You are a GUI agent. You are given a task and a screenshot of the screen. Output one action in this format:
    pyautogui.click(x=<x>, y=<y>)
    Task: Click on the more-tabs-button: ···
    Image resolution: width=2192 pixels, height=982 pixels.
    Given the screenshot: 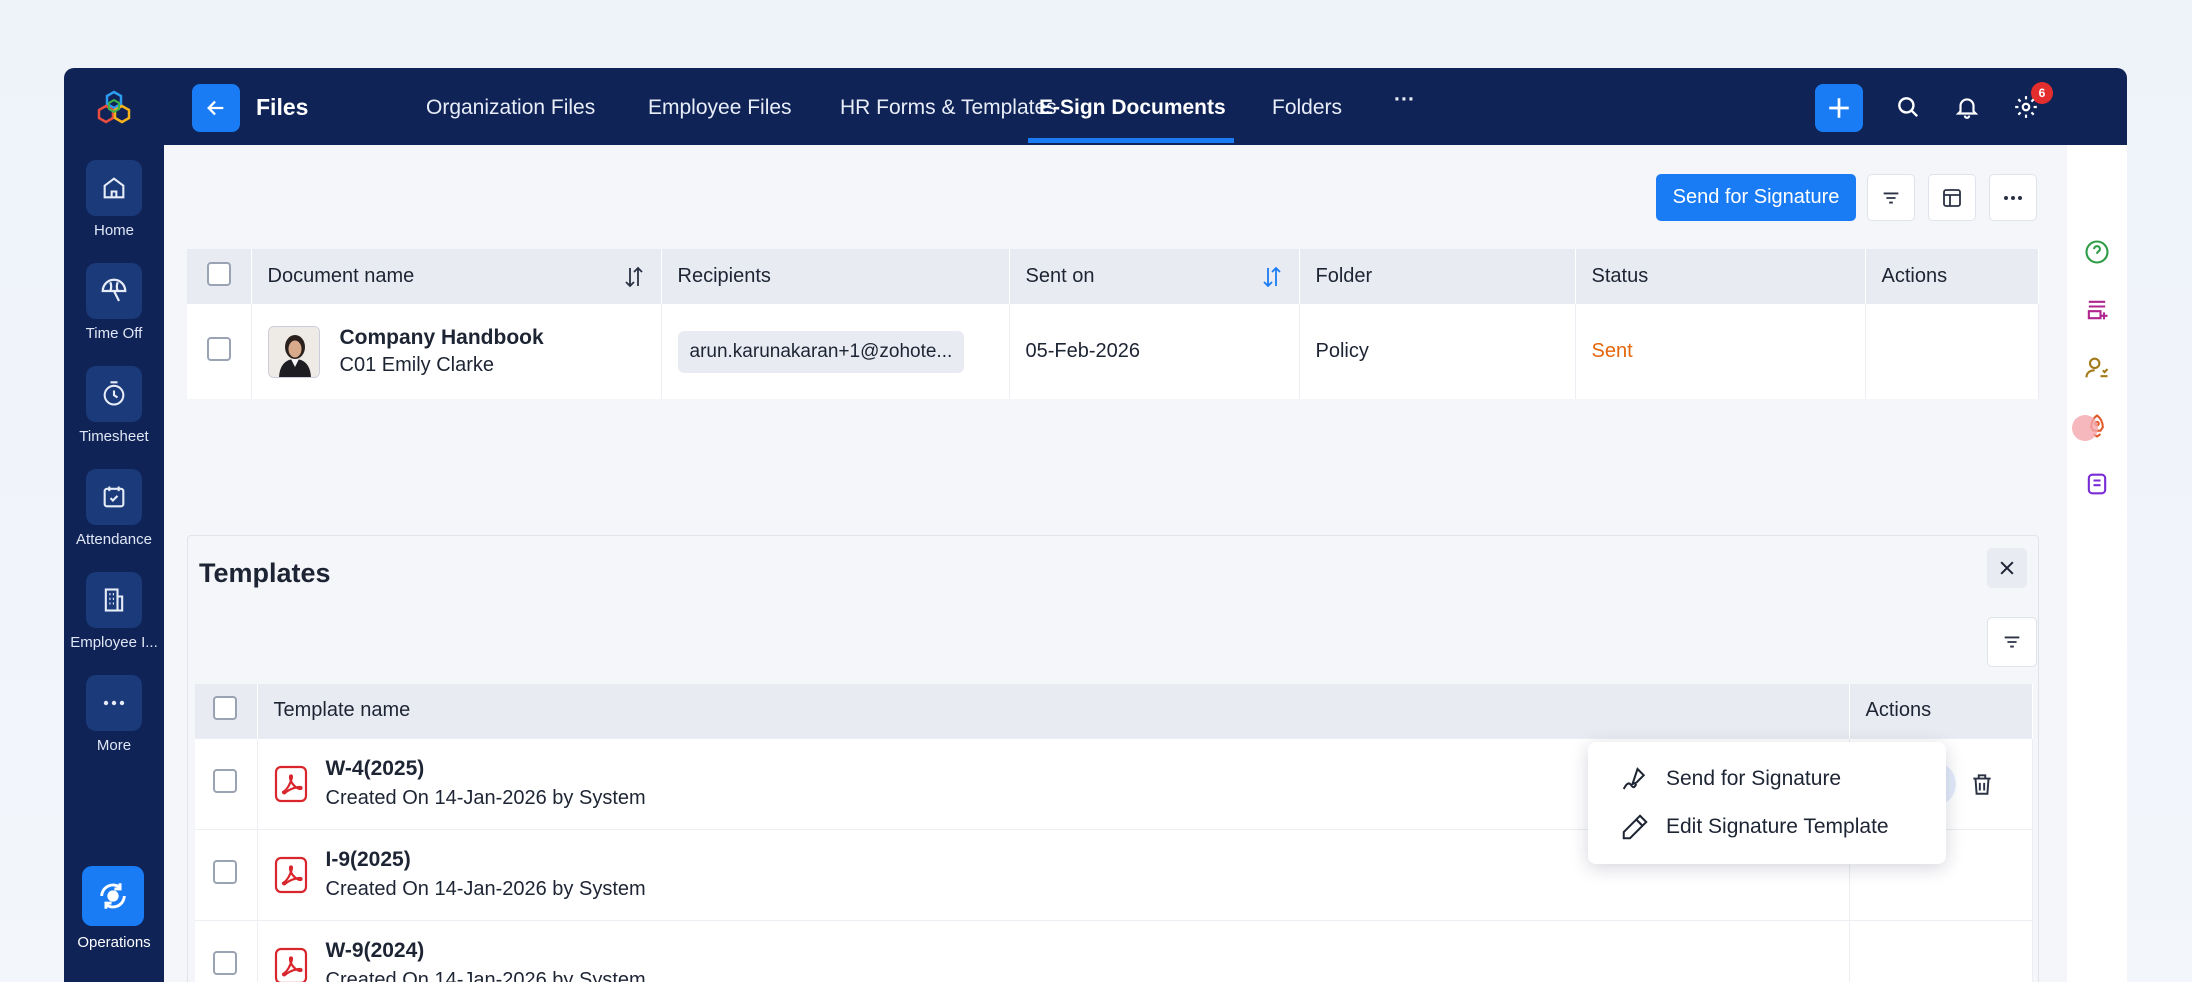 What is the action you would take?
    pyautogui.click(x=1404, y=100)
    